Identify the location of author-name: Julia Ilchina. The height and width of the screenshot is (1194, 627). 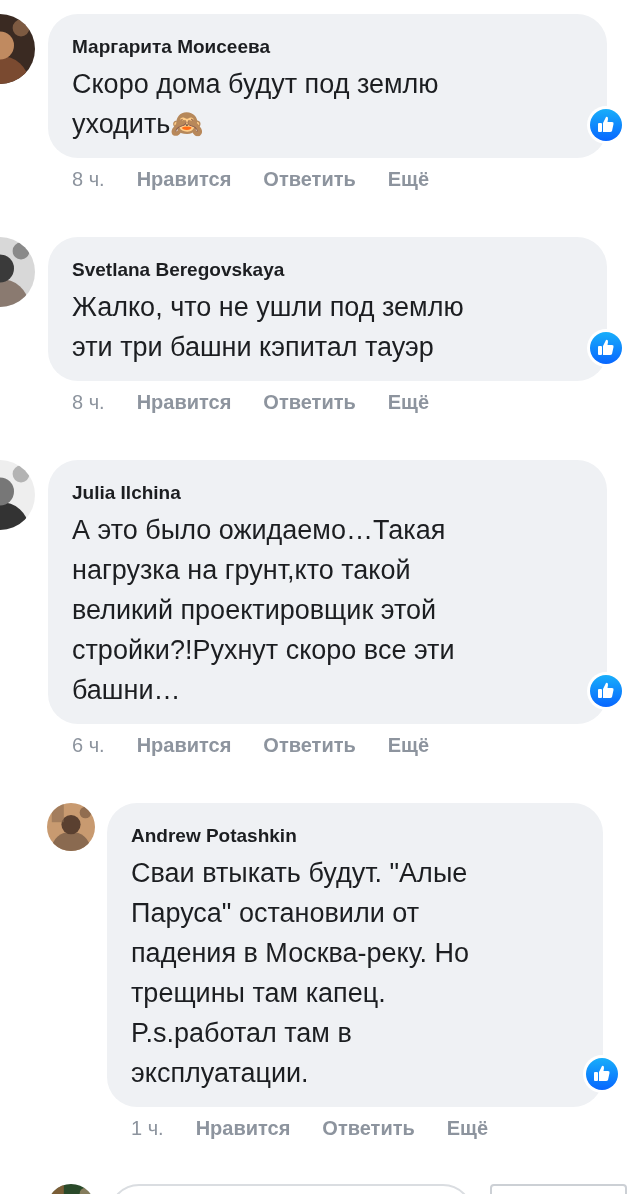
(327, 493).